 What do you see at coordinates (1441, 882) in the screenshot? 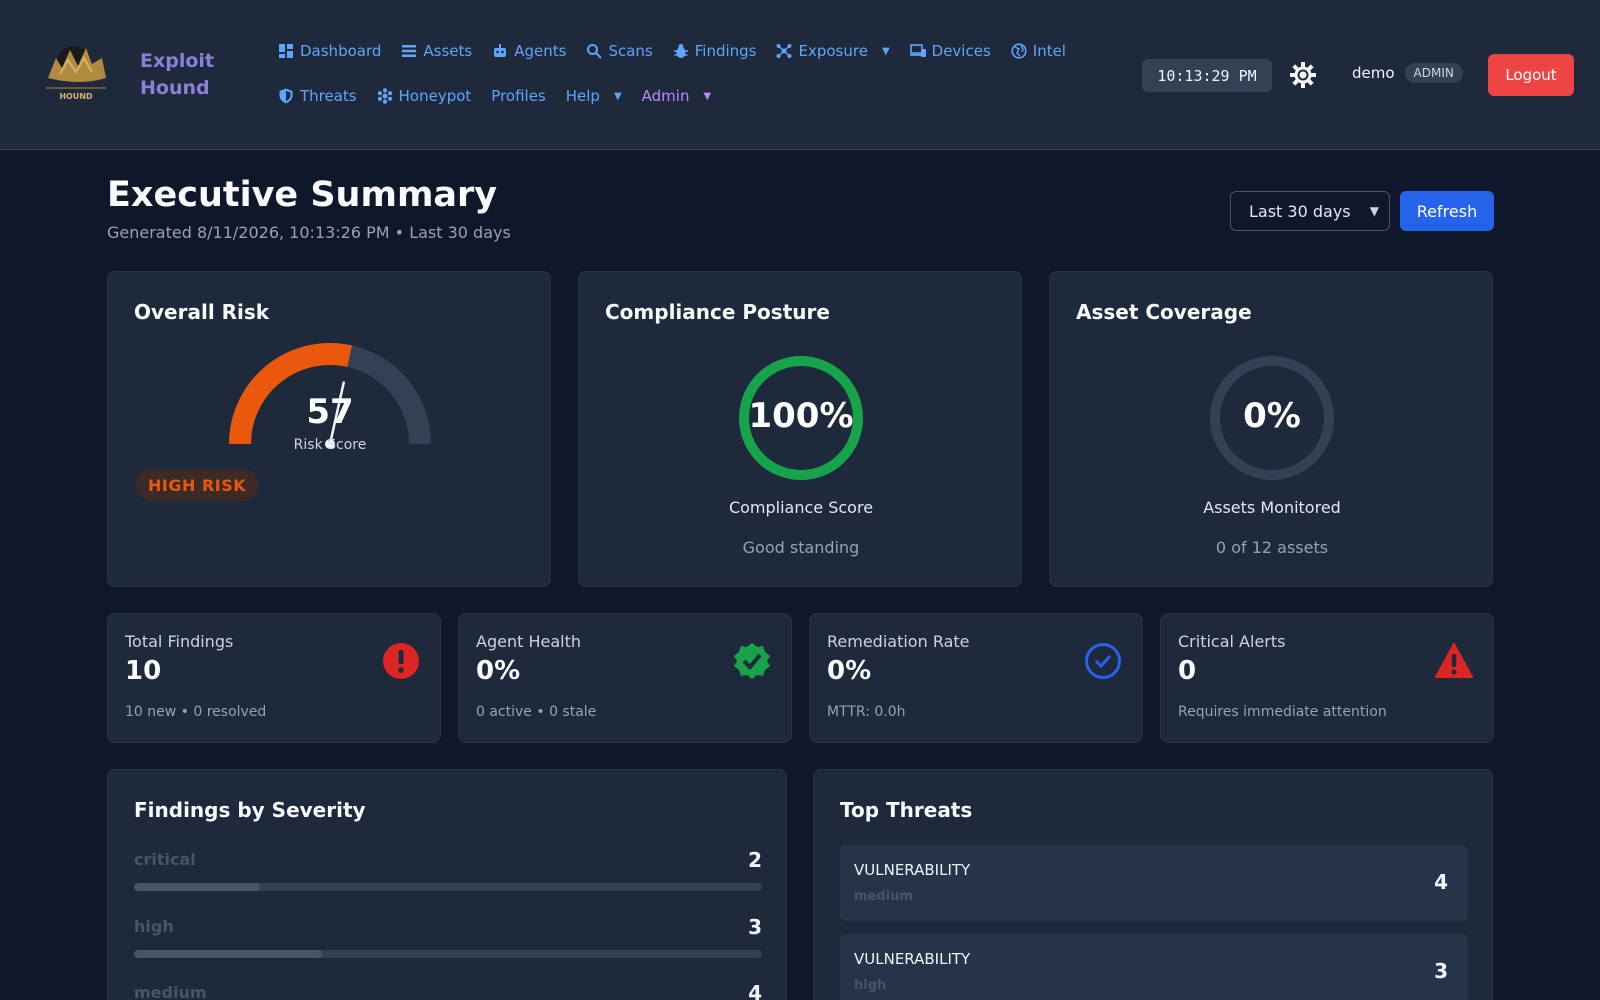
I see `threat-count: 4` at bounding box center [1441, 882].